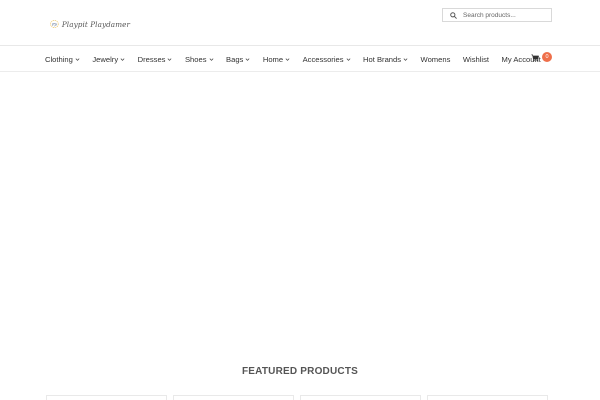 The width and height of the screenshot is (600, 400). I want to click on site-header: Pp Playpit Playdamer, so click(300, 23).